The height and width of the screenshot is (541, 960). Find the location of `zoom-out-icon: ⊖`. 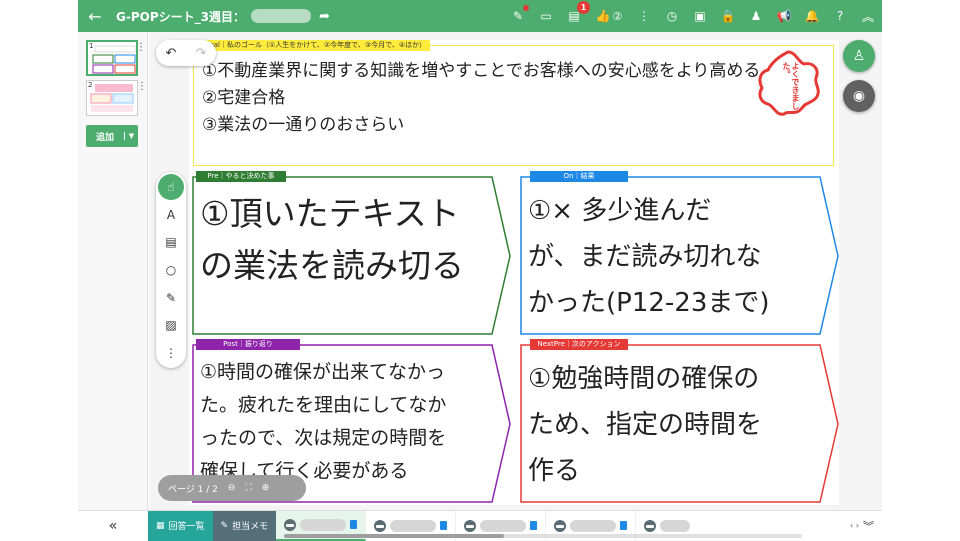

zoom-out-icon: ⊖ is located at coordinates (232, 488).